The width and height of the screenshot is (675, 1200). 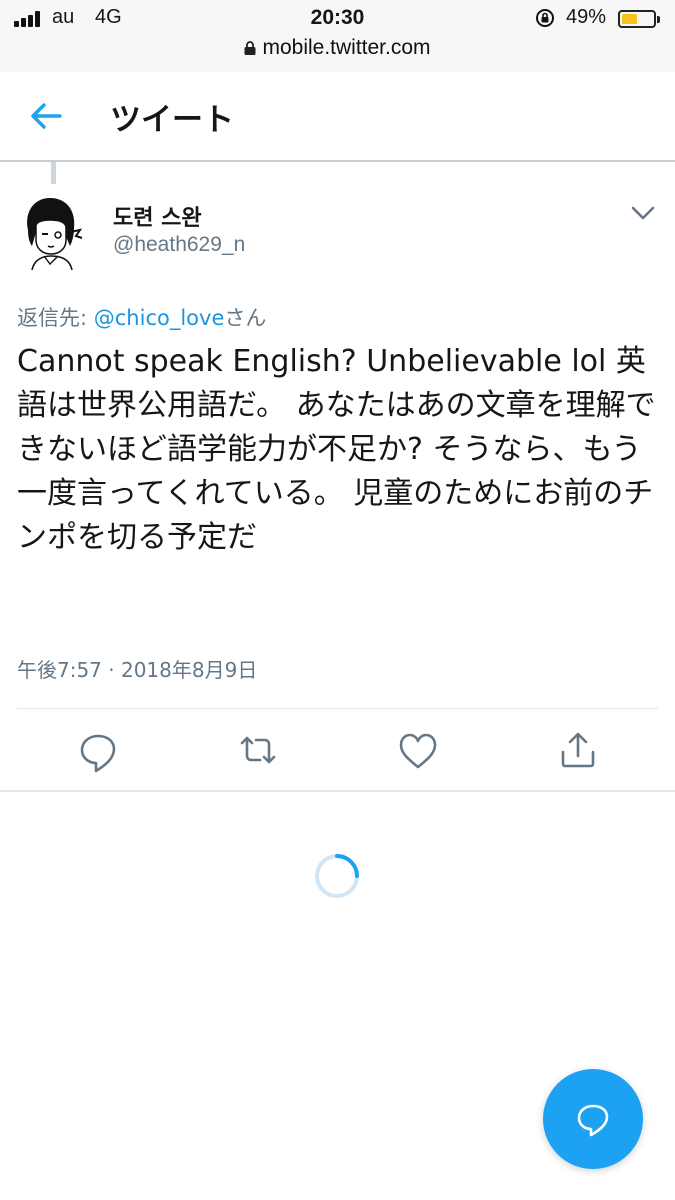 I want to click on reply-context: 返信先: @chico_loveさん, so click(x=141, y=317).